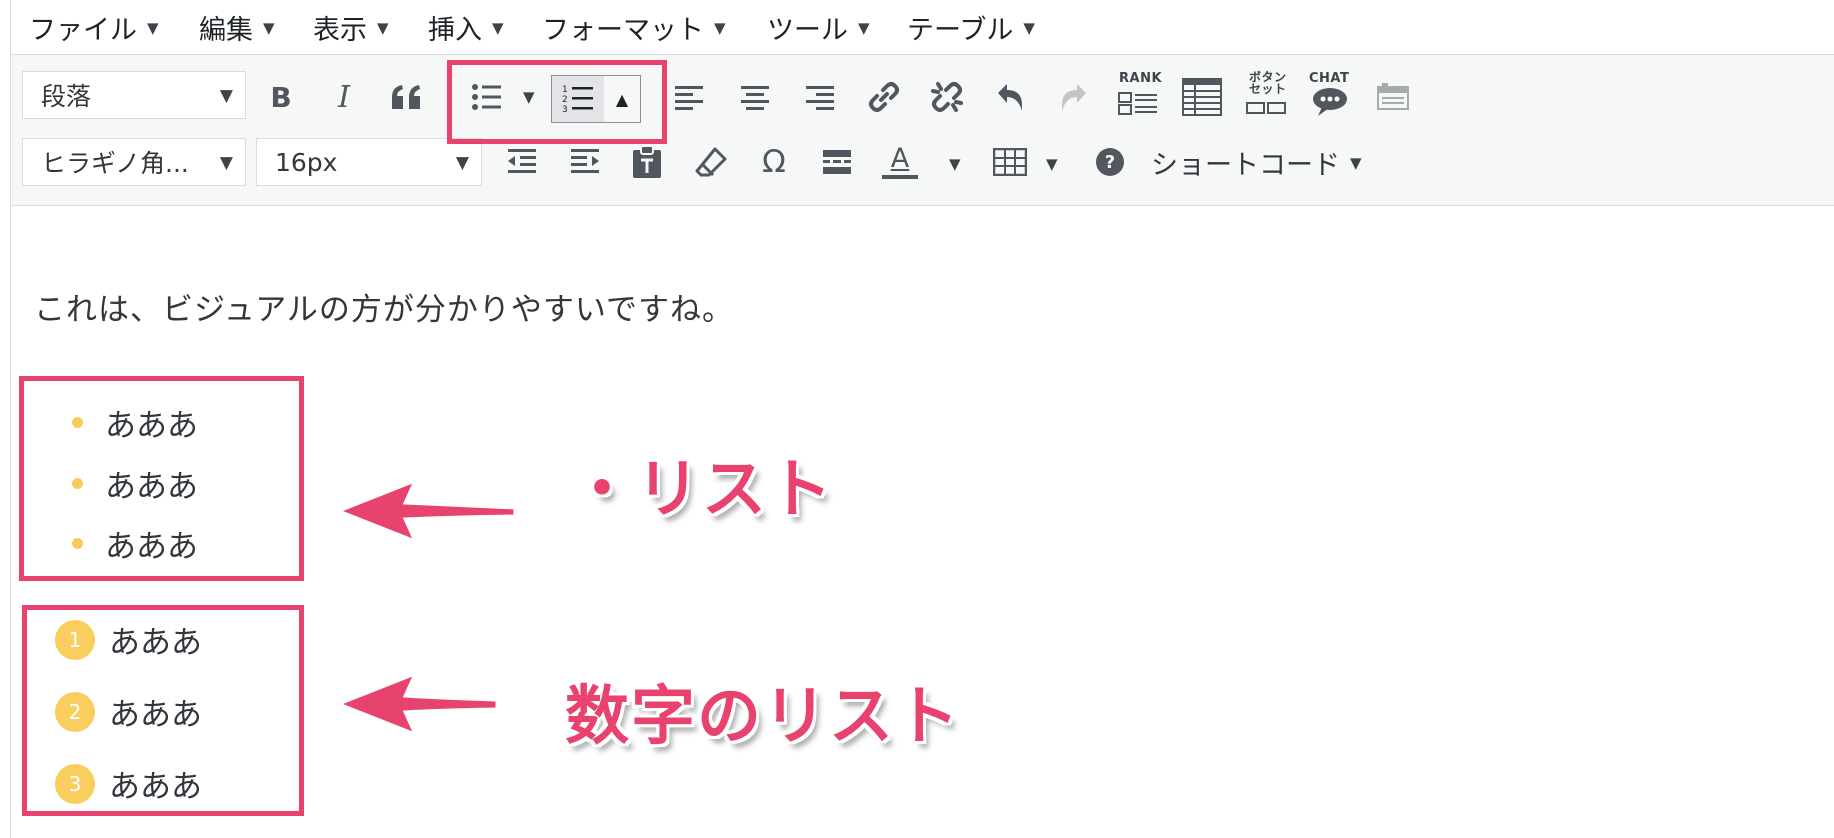 The width and height of the screenshot is (1834, 838). I want to click on menu-insert: 挿入 ▼, so click(466, 27).